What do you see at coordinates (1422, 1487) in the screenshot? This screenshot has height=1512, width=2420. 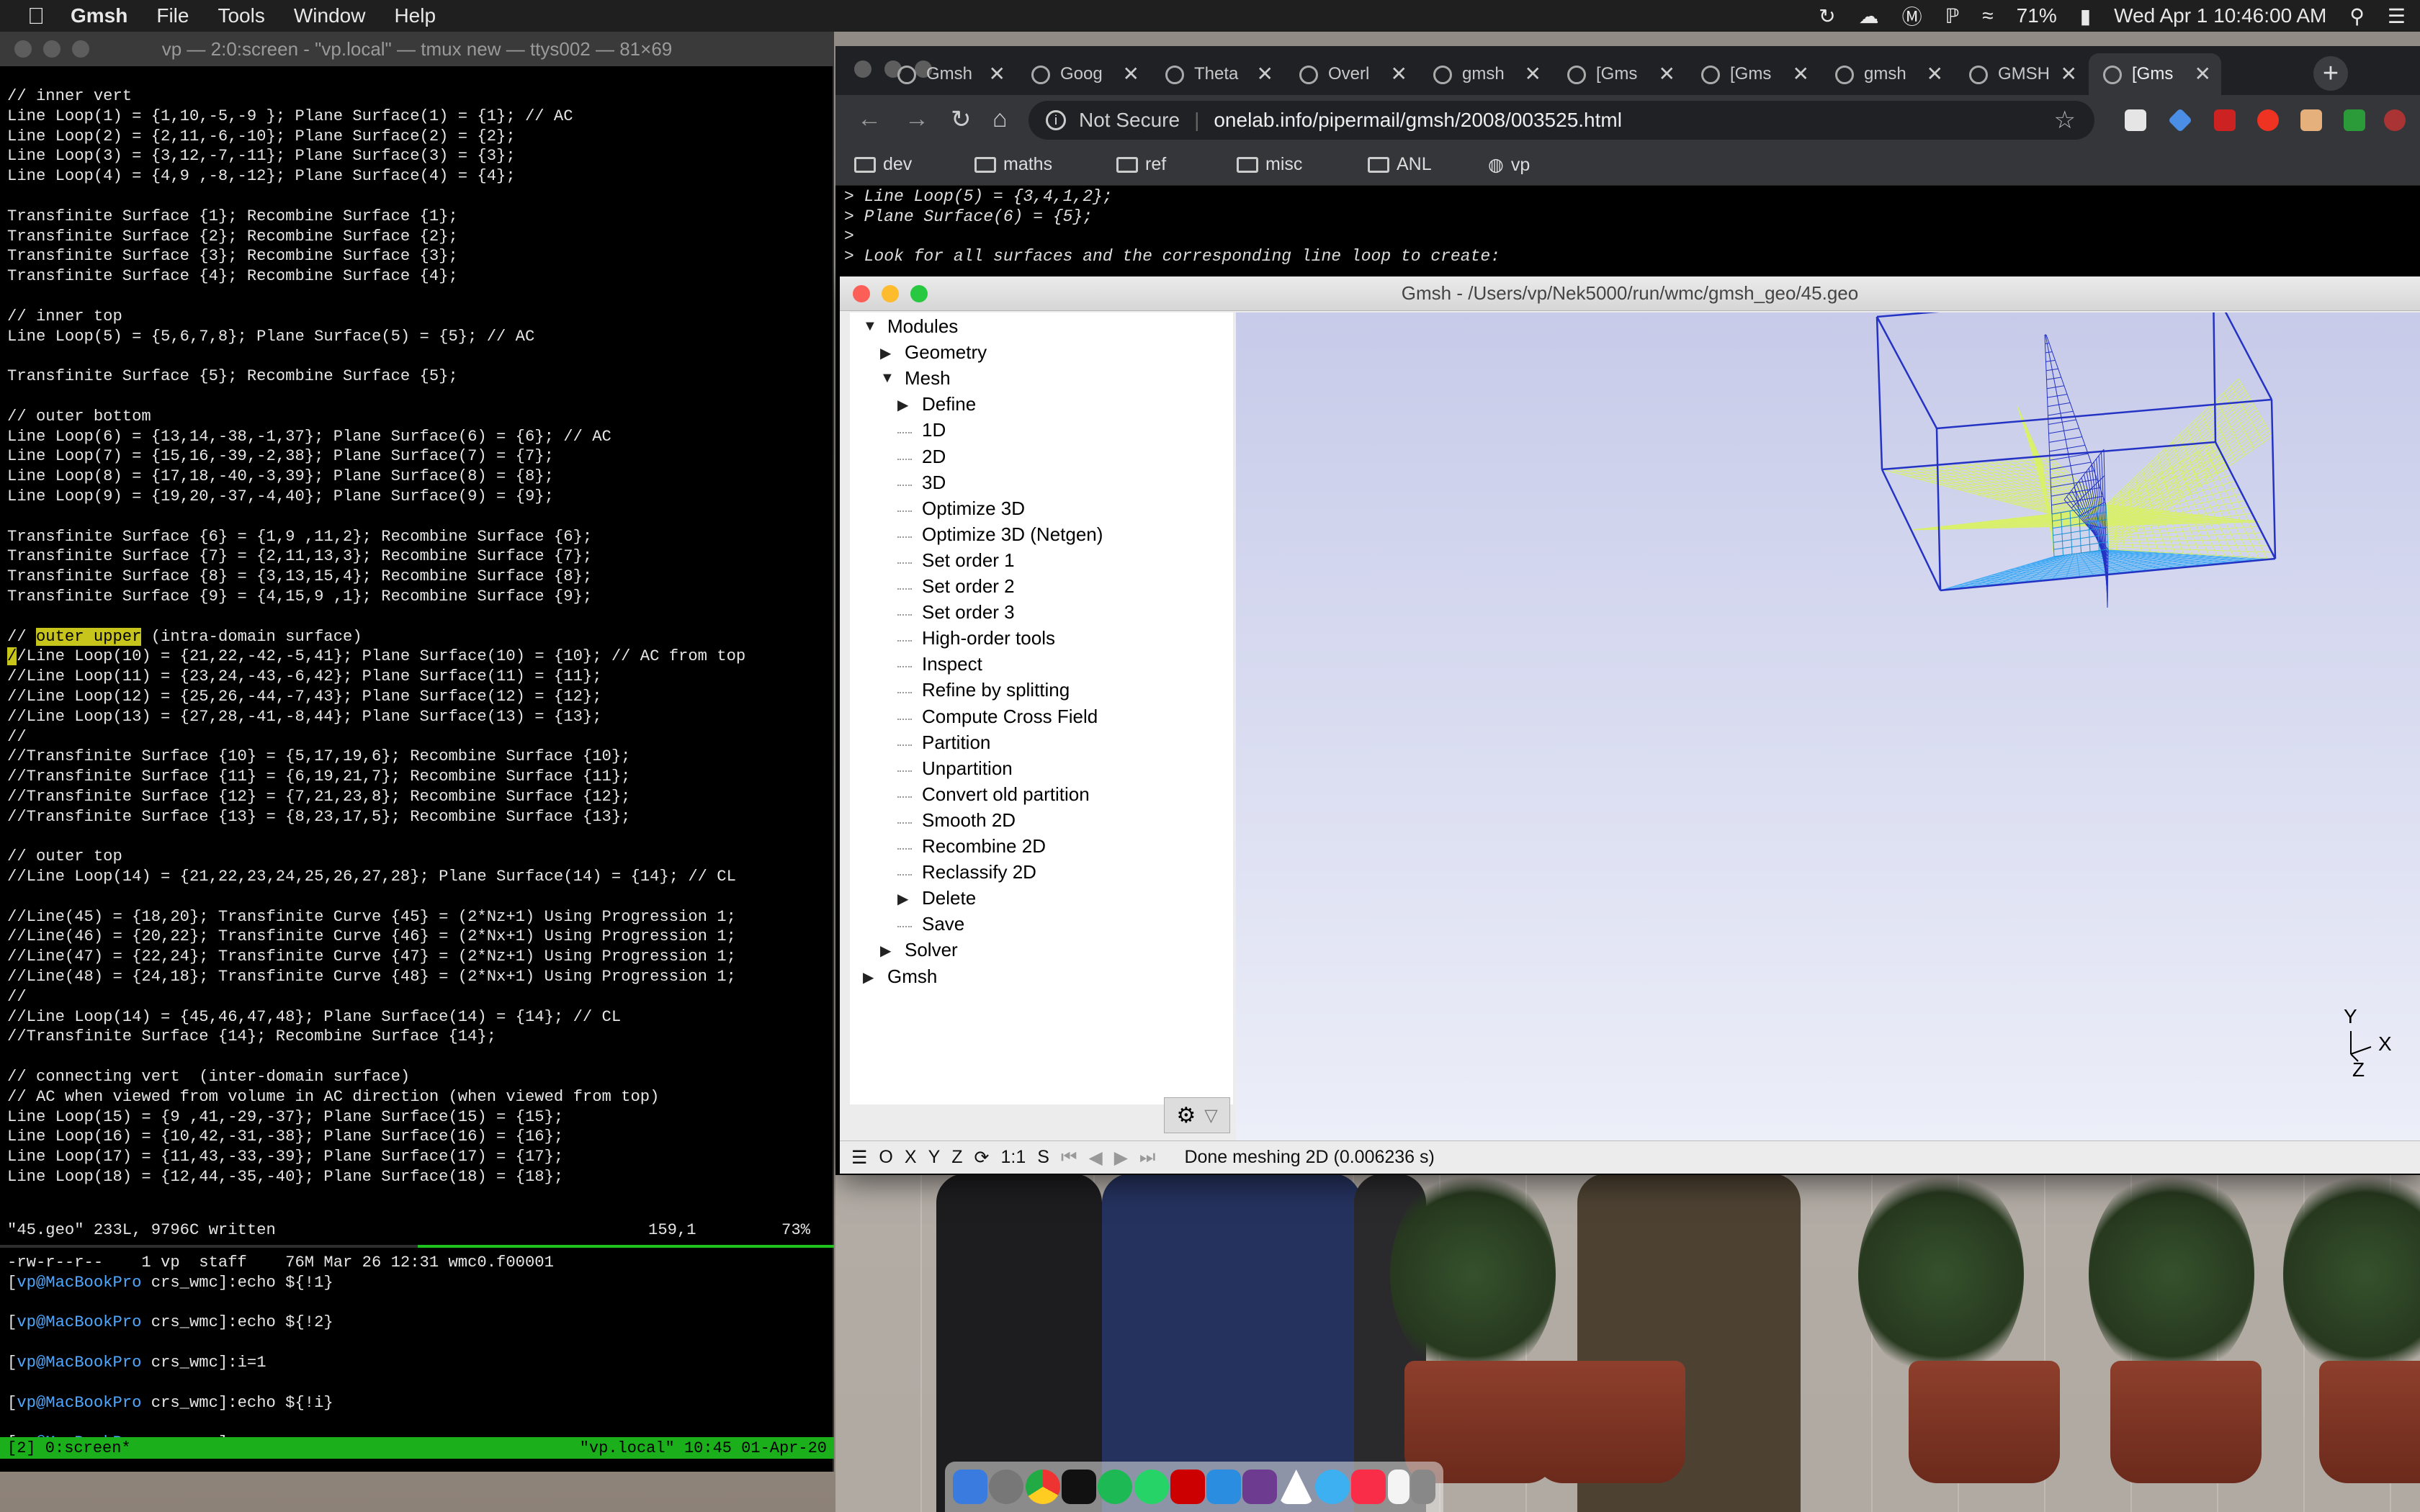 I see `trash-icon` at bounding box center [1422, 1487].